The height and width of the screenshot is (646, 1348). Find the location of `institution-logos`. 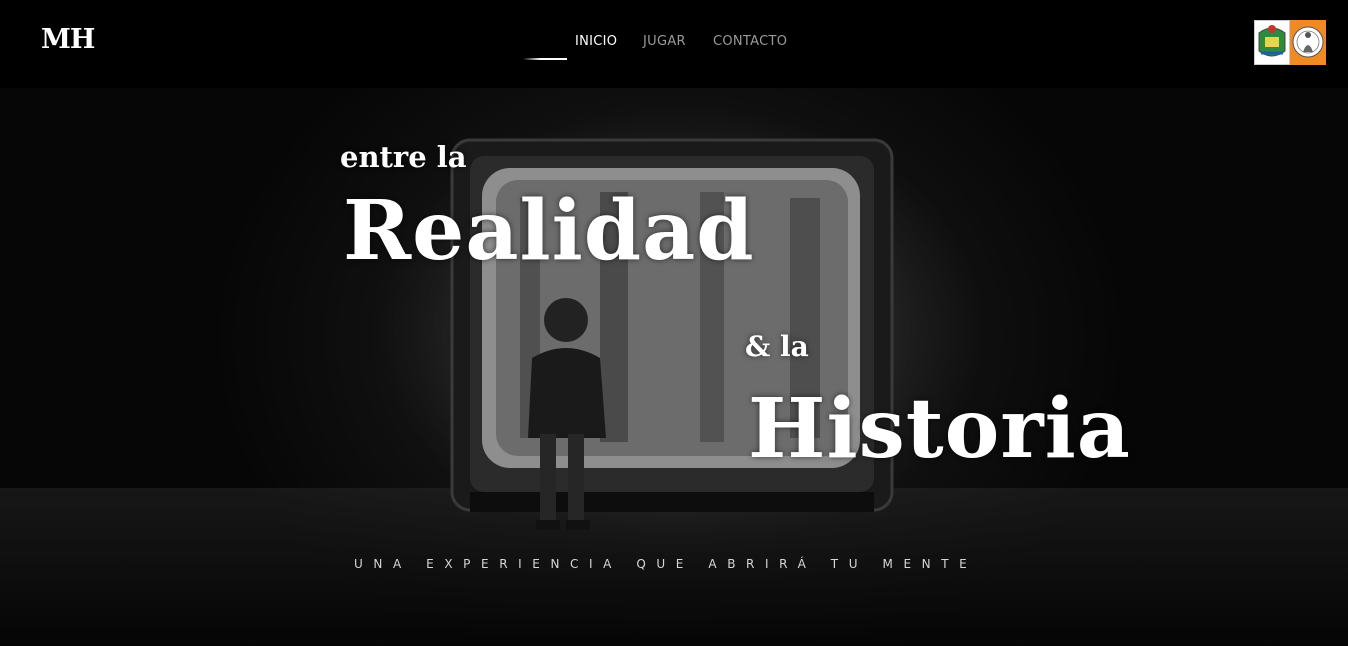

institution-logos is located at coordinates (1290, 42).